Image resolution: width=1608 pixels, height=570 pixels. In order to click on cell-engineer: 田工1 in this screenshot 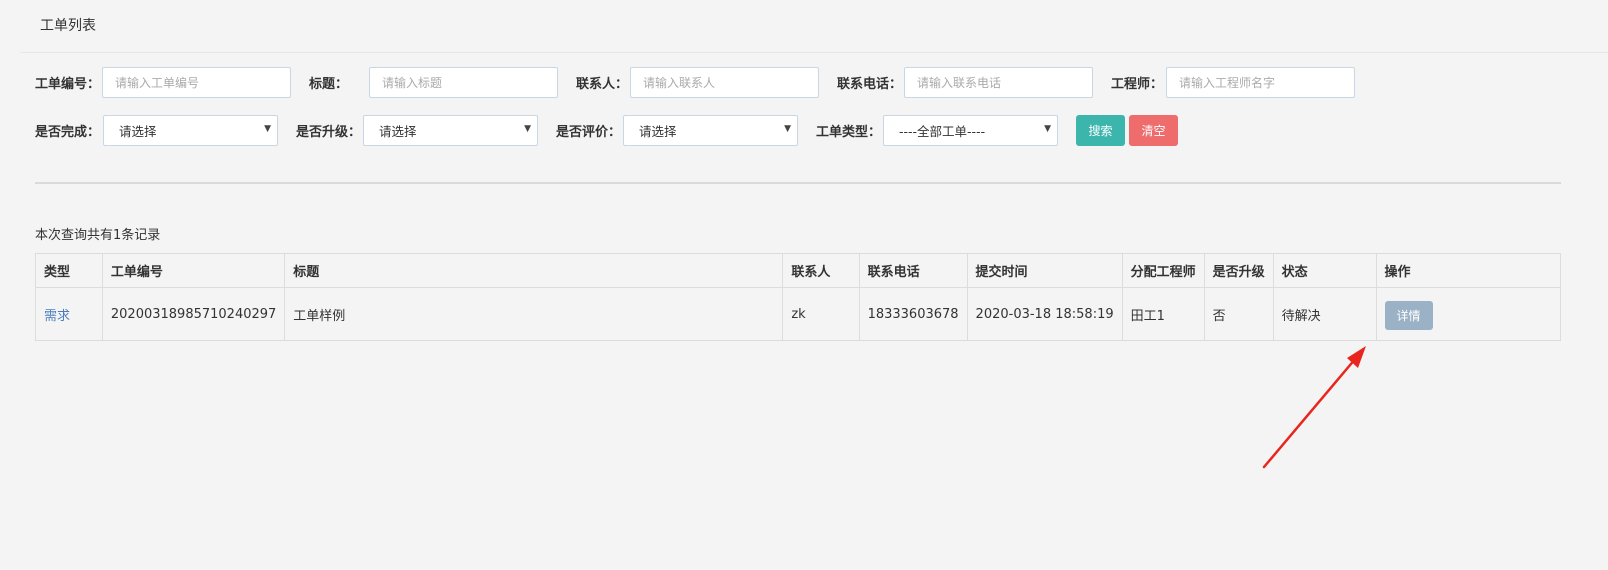, I will do `click(1163, 314)`.